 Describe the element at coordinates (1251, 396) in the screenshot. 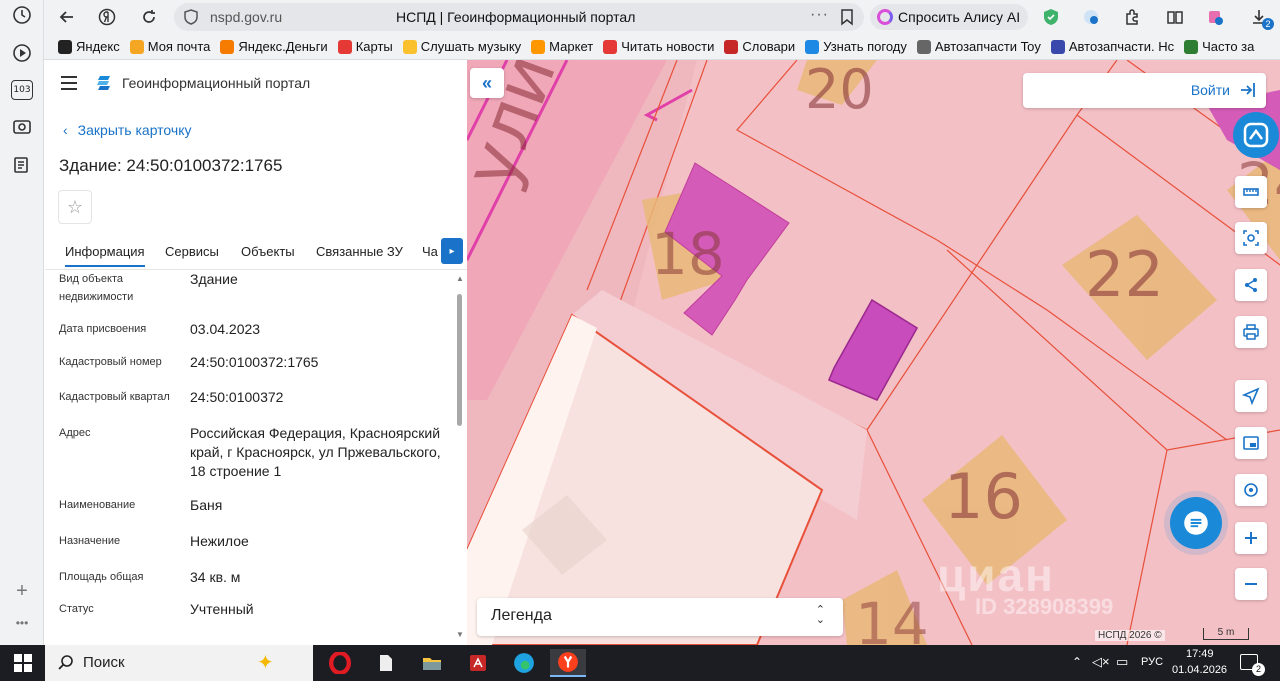

I see `locate-button` at that location.